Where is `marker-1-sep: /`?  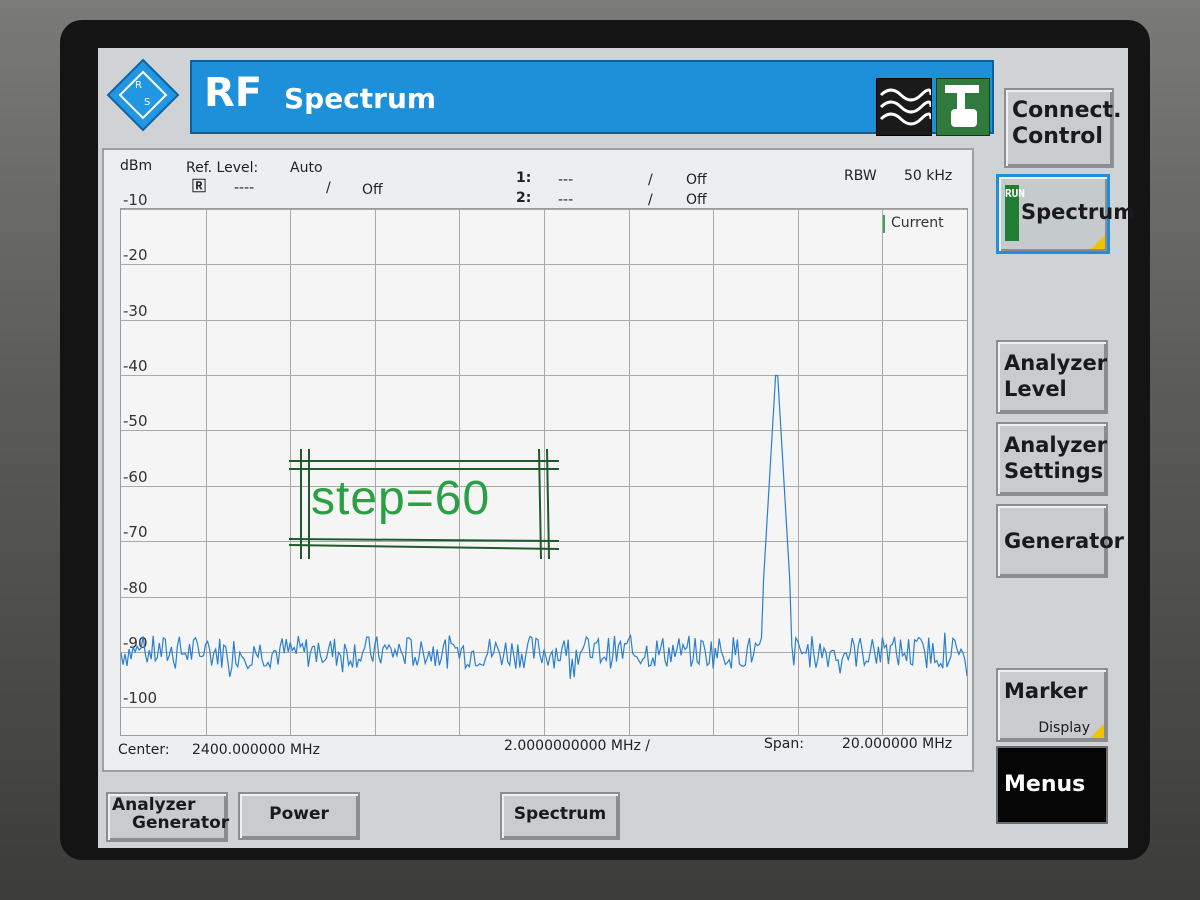
marker-1-sep: / is located at coordinates (650, 180).